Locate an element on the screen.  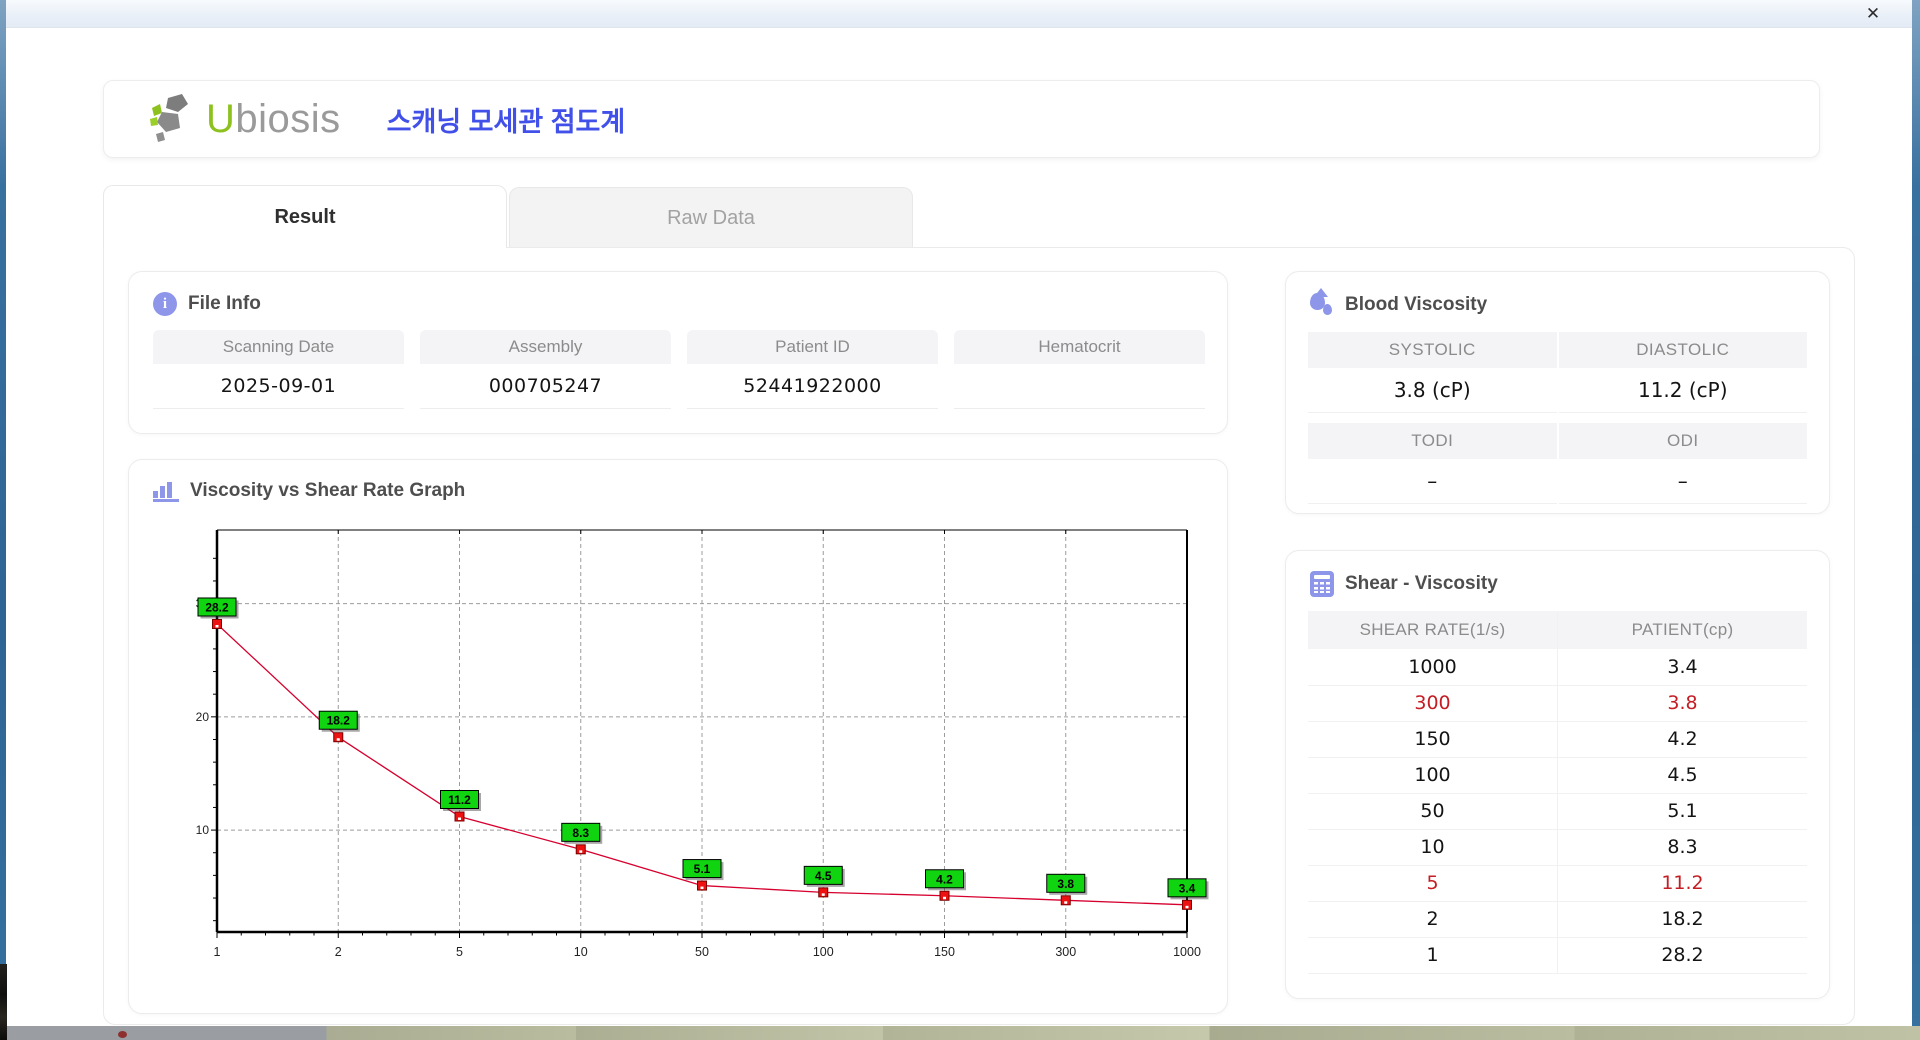
brand-header-card: Ubiosis 스캐닝 모세관 점도계 is located at coordinates (961, 119).